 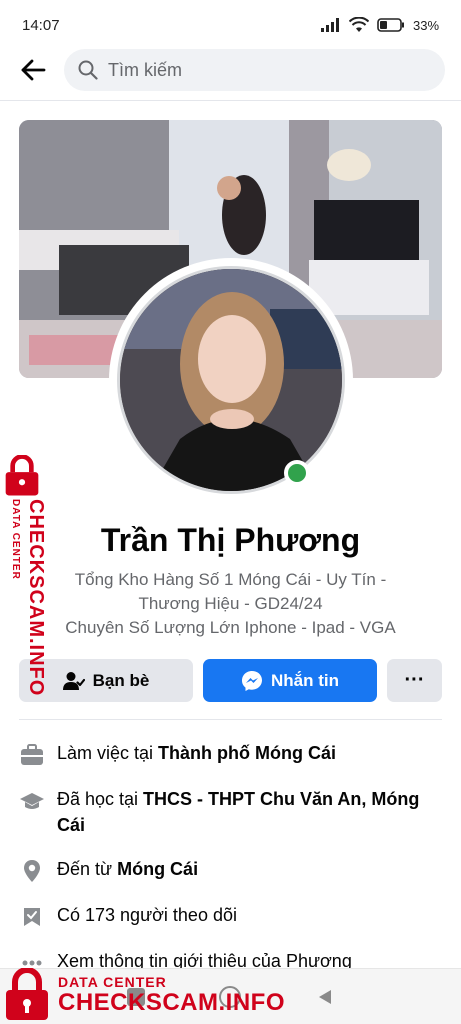 I want to click on profile-name: Trần Thị Phương, so click(x=230, y=540).